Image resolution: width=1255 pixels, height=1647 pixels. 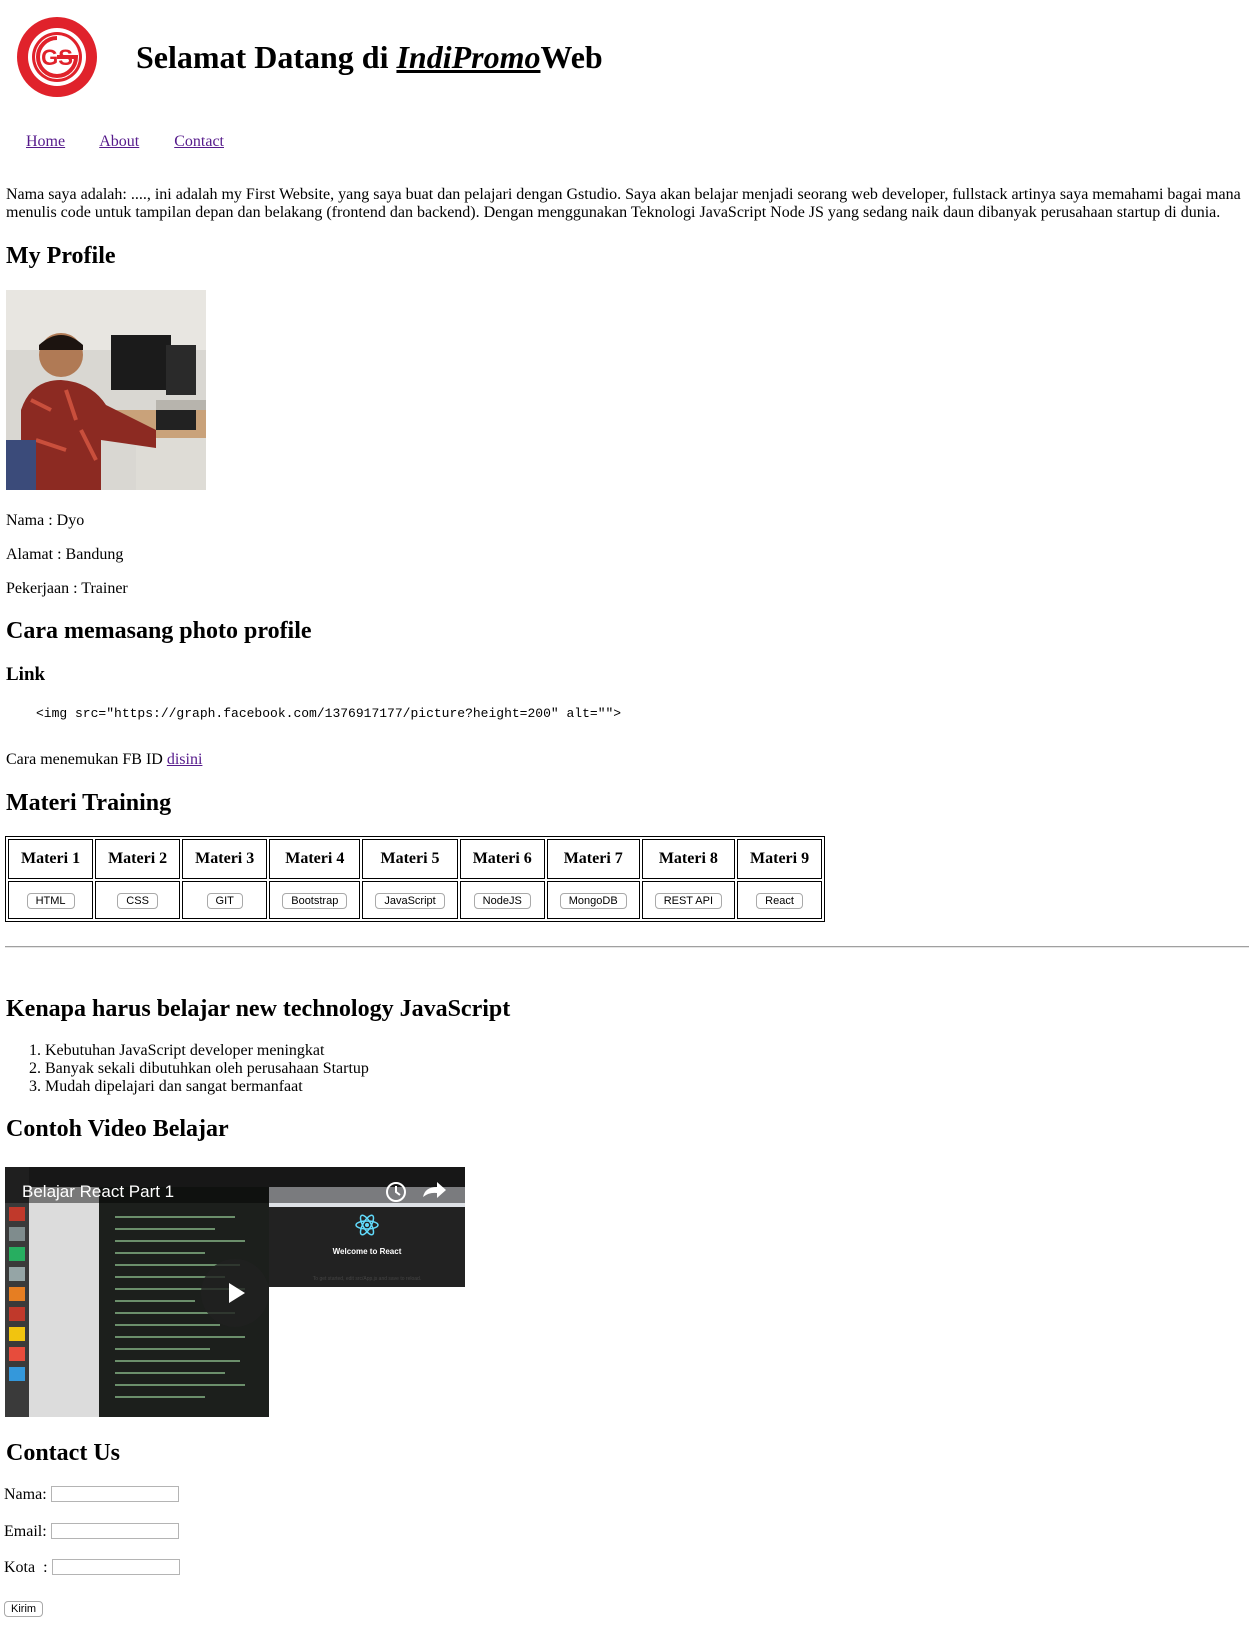 What do you see at coordinates (25, 1531) in the screenshot?
I see `email-label: Email:` at bounding box center [25, 1531].